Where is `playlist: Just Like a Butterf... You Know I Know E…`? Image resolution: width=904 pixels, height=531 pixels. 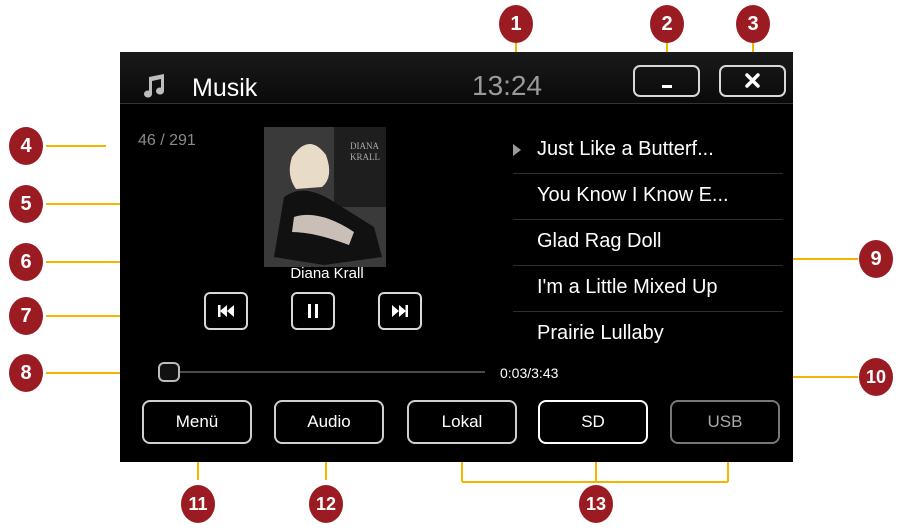
playlist: Just Like a Butterf... You Know I Know E… is located at coordinates (648, 242).